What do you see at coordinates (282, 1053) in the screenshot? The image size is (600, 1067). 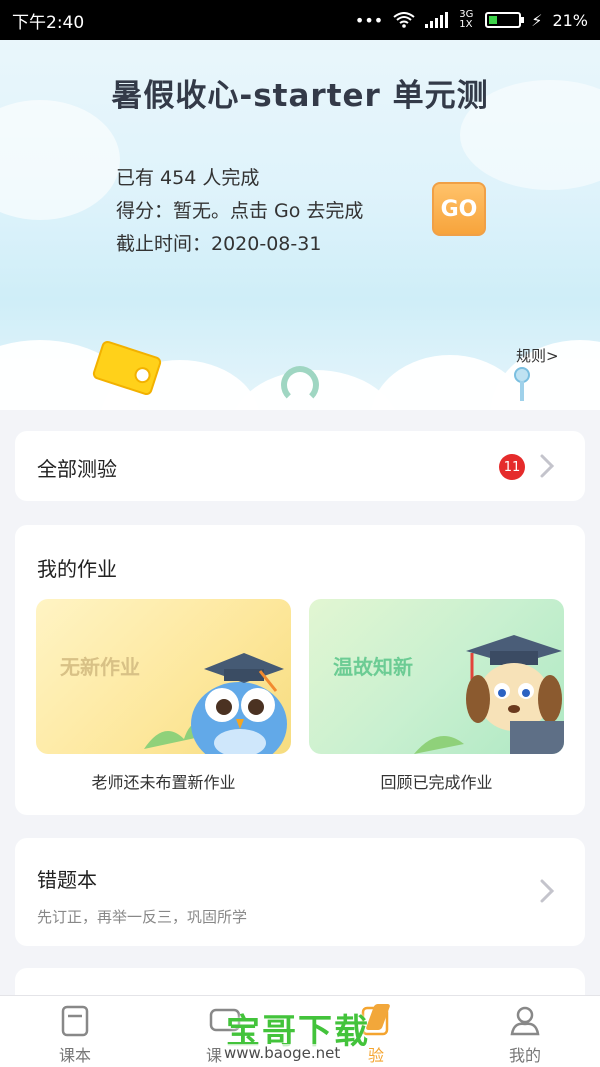 I see `watermark-url: www.baoge.net` at bounding box center [282, 1053].